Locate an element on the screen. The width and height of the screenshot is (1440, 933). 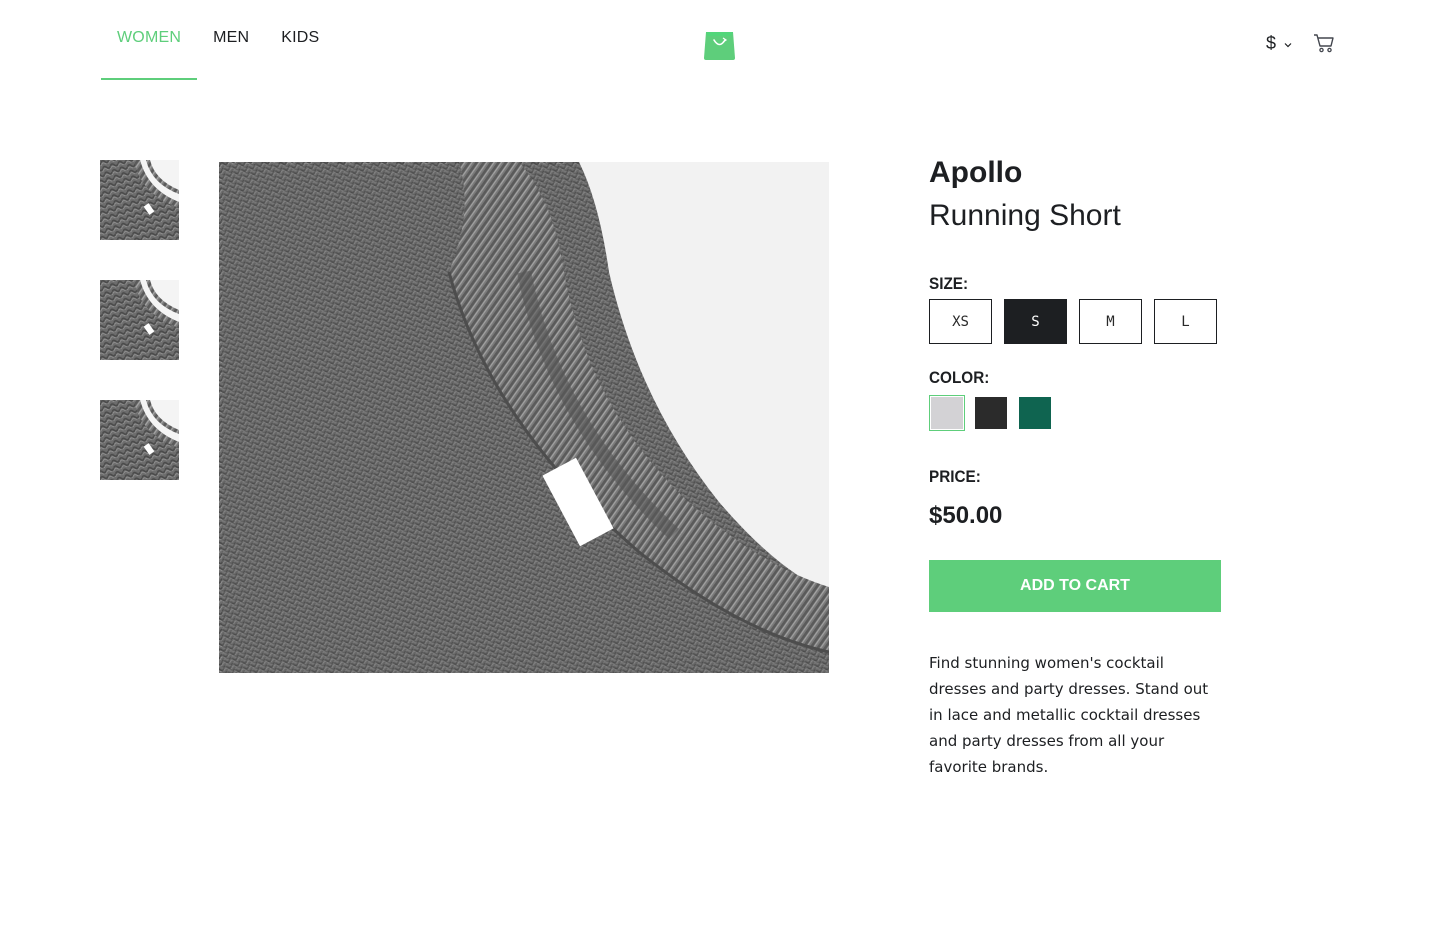
product-name: Running Short is located at coordinates (1025, 215).